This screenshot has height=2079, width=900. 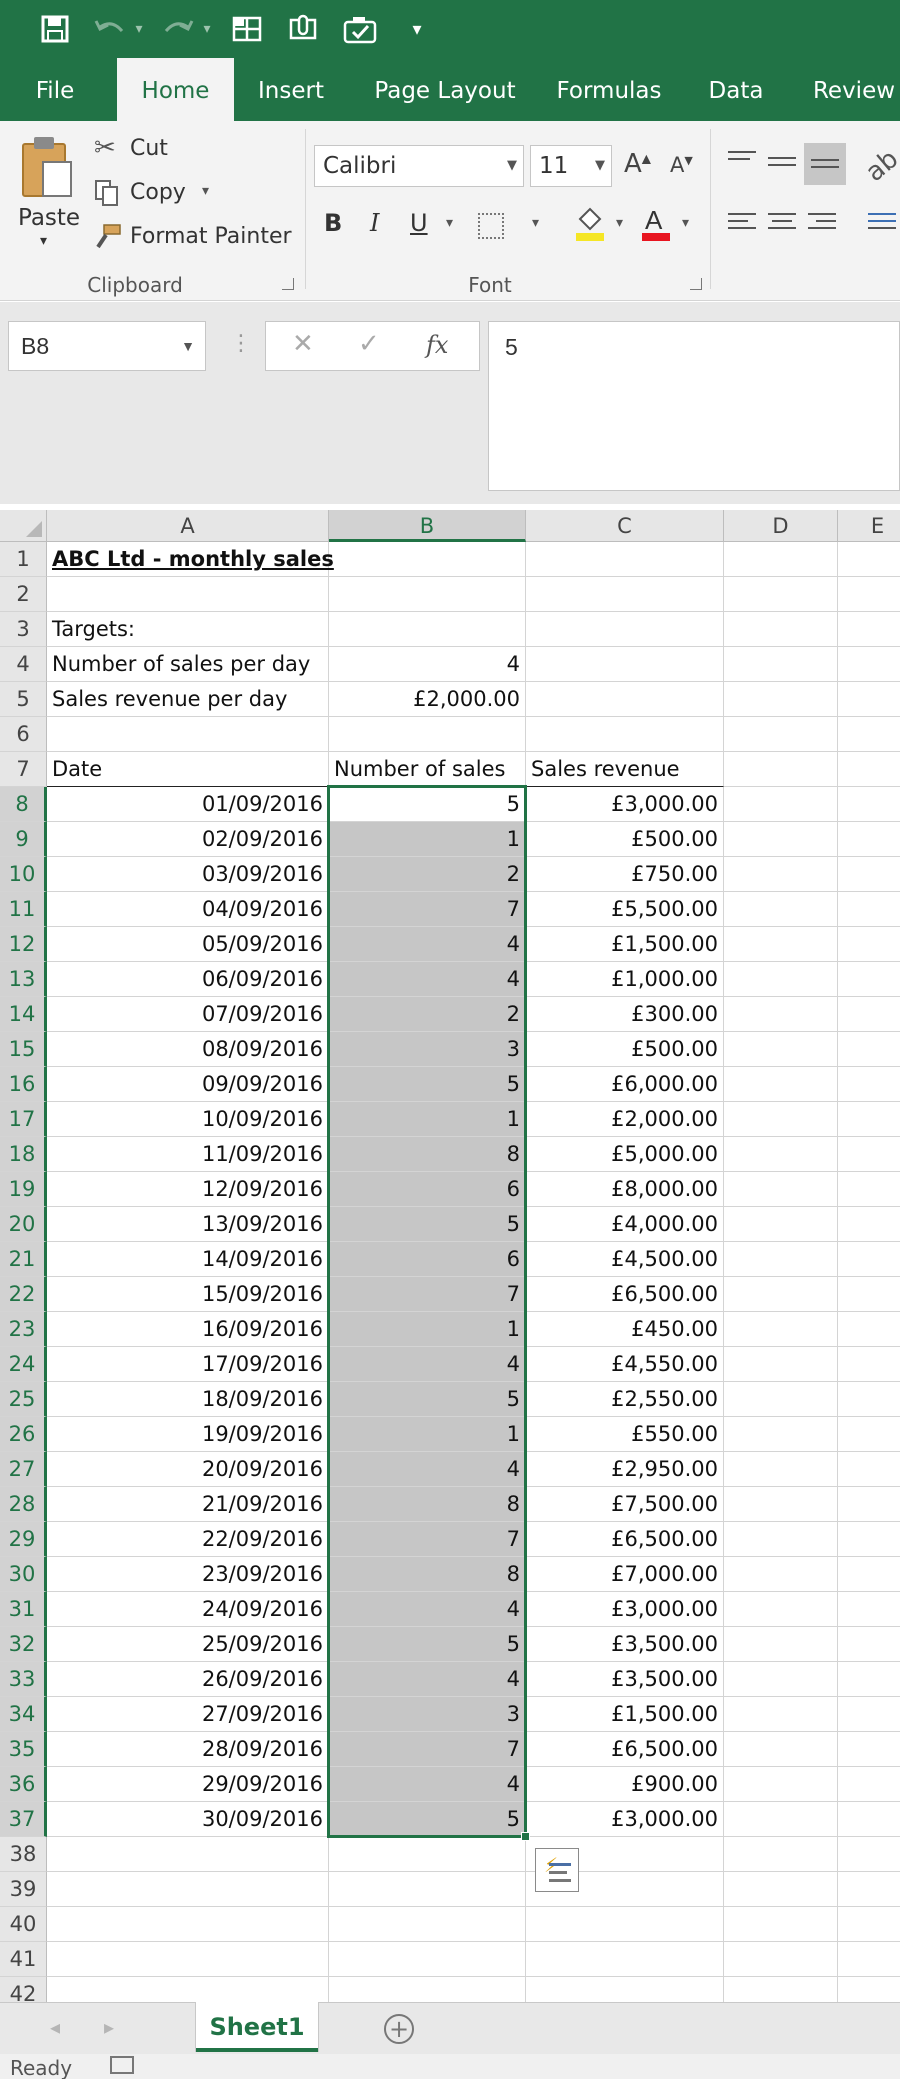 I want to click on row-header-24: 24, so click(x=23, y=1364).